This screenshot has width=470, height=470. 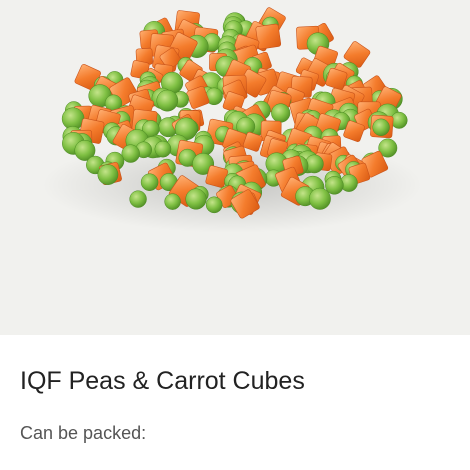 What do you see at coordinates (268, 36) in the screenshot?
I see `carrot-cube` at bounding box center [268, 36].